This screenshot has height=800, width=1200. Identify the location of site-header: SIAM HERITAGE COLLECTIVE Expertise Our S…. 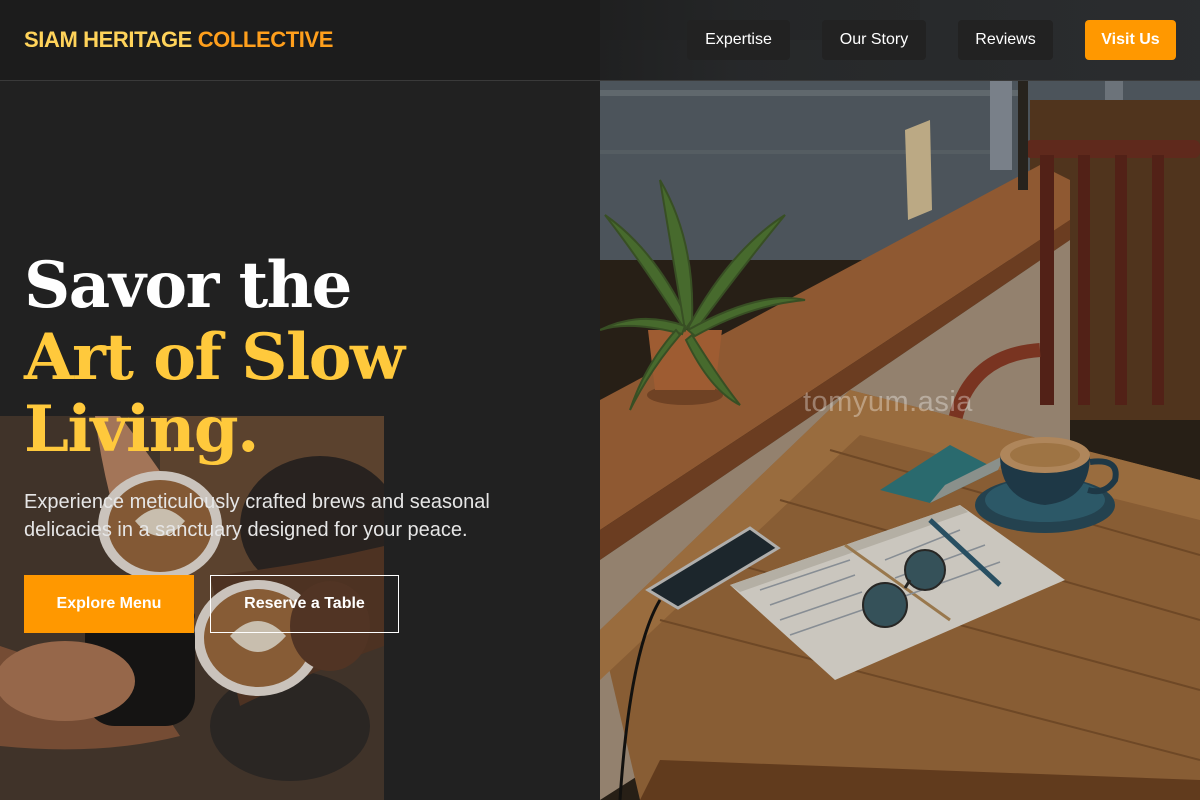
(600, 40).